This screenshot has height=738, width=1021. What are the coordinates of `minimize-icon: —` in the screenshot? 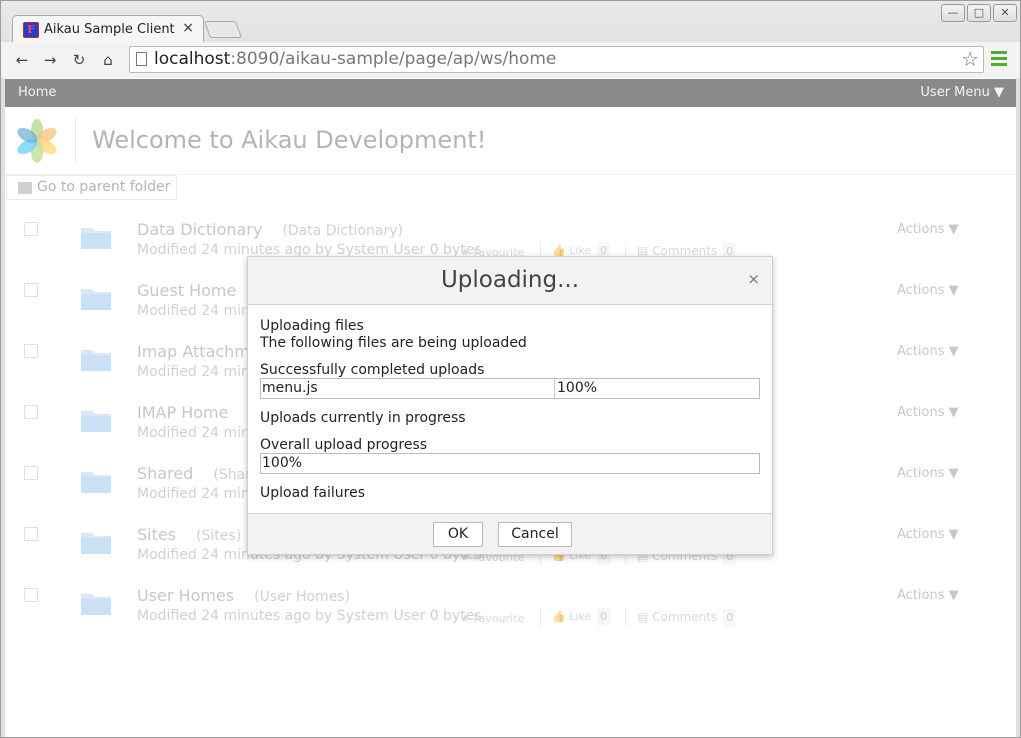 It's located at (953, 13).